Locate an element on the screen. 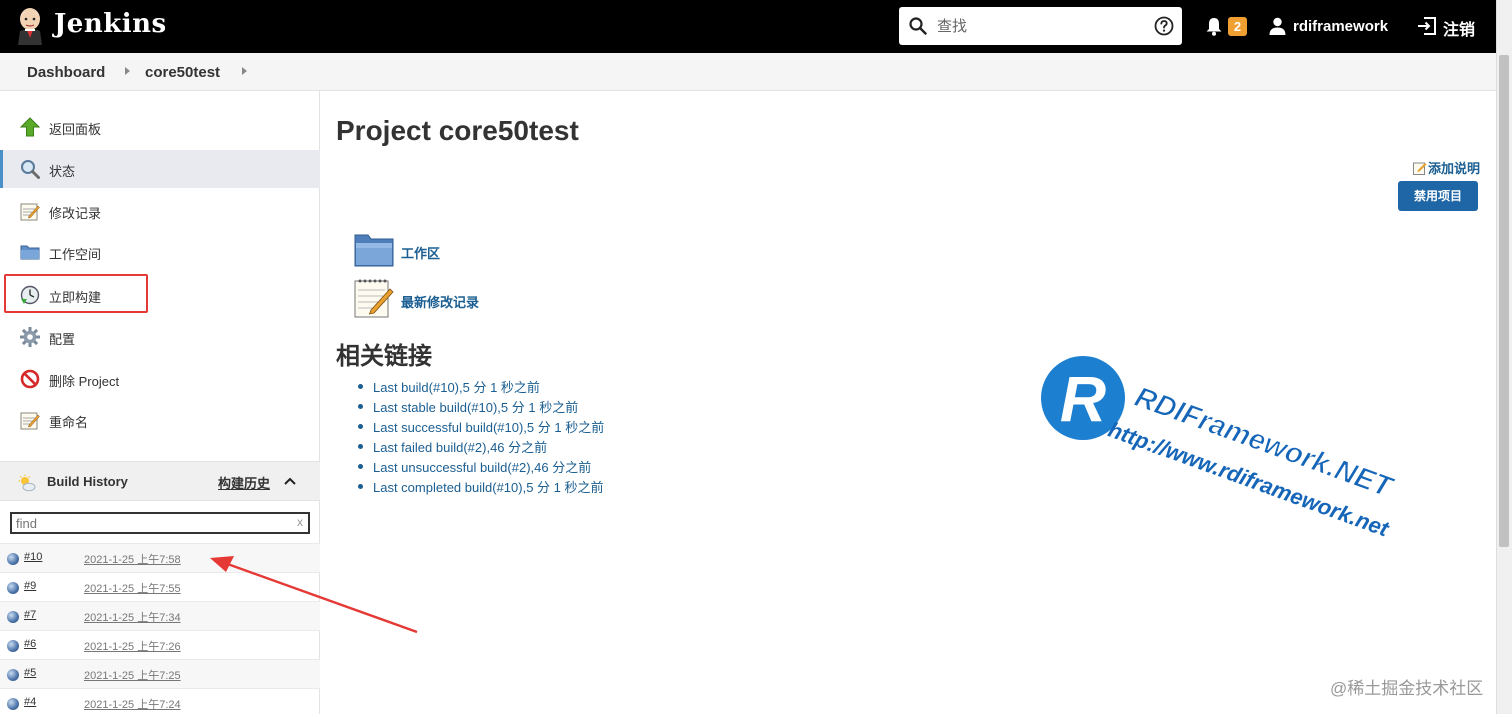  last-stable-build-link: Last stable build(#10),5 分 1 秒之前 is located at coordinates (481, 407).